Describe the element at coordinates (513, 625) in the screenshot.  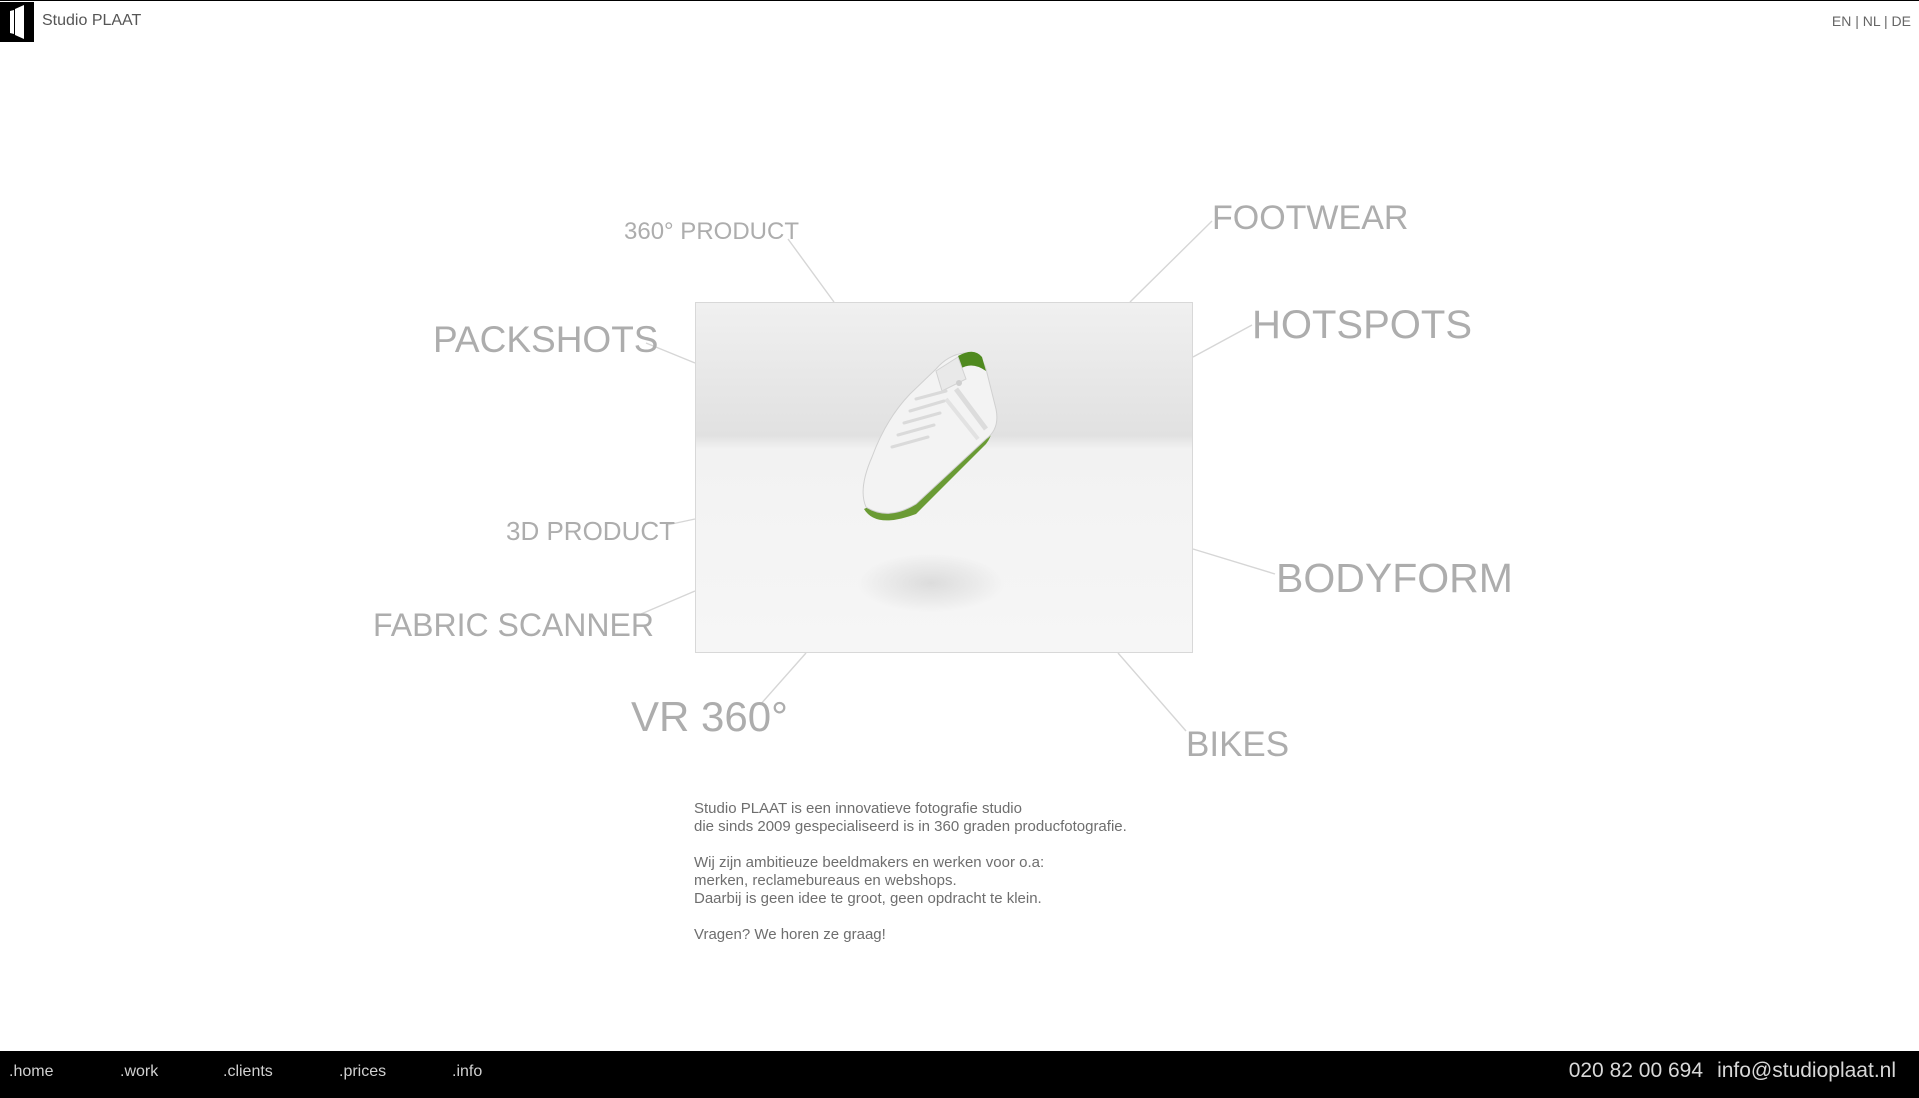
I see `category-fabric-scanner: FABRIC SCANNER` at that location.